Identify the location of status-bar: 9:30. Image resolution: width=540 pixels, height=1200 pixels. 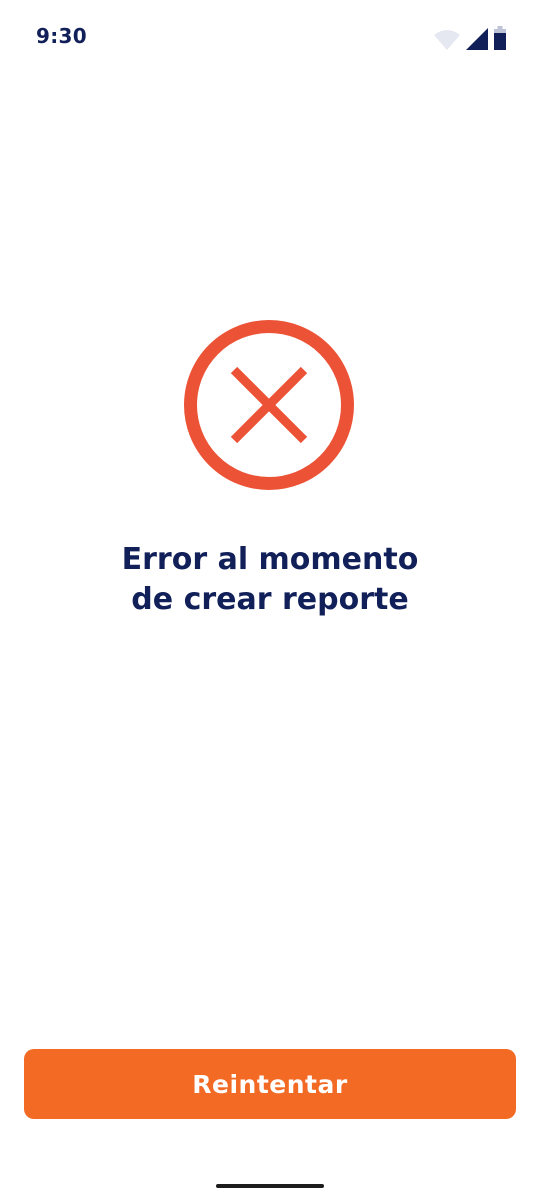
(270, 36).